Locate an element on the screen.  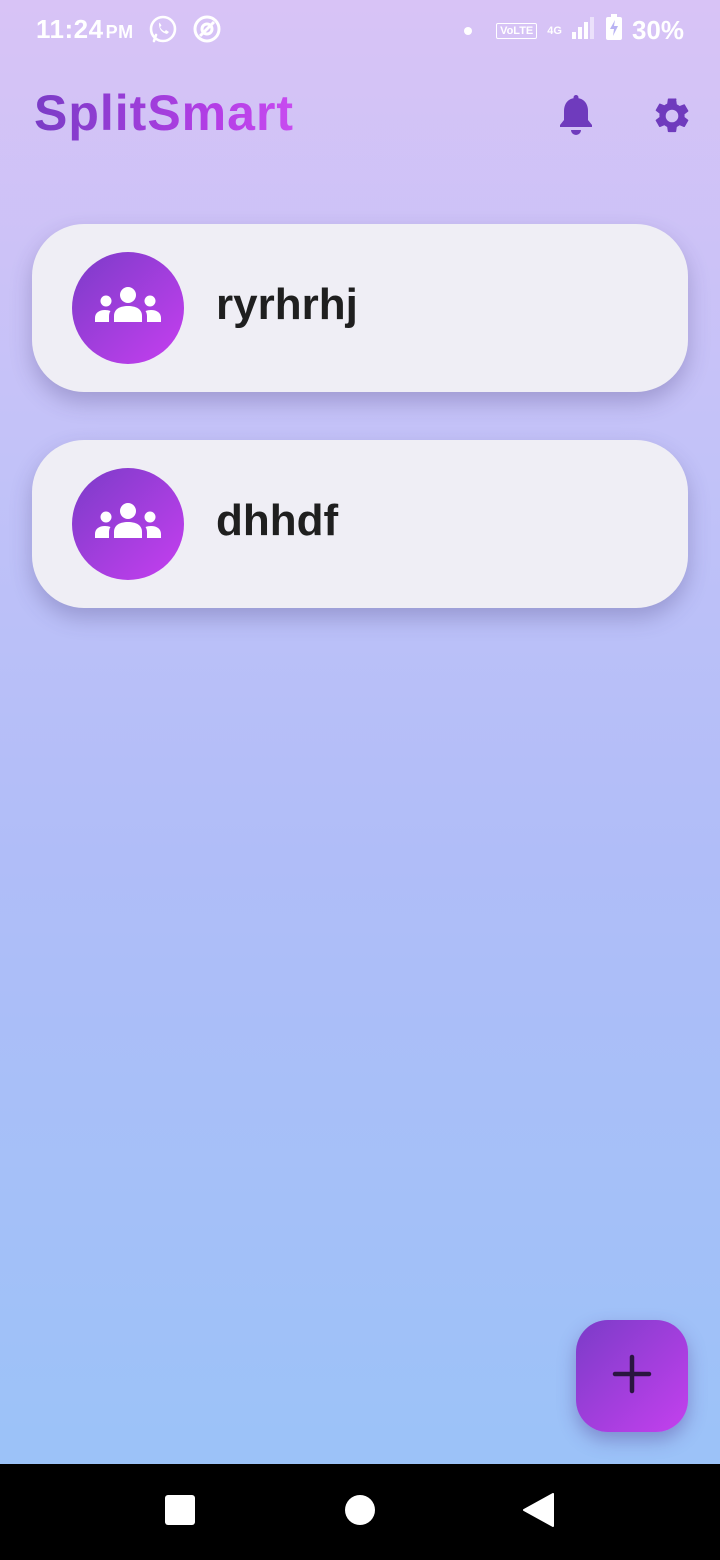
battery-charging-icon is located at coordinates (613, 30).